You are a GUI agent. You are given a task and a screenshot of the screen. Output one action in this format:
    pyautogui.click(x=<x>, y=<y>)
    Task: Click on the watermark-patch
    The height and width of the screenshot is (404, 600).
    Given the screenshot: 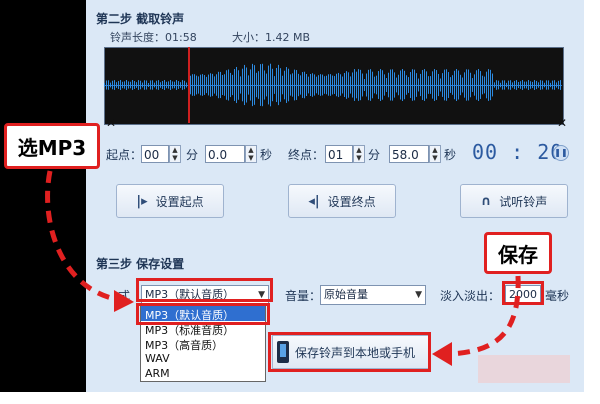 What is the action you would take?
    pyautogui.click(x=524, y=369)
    